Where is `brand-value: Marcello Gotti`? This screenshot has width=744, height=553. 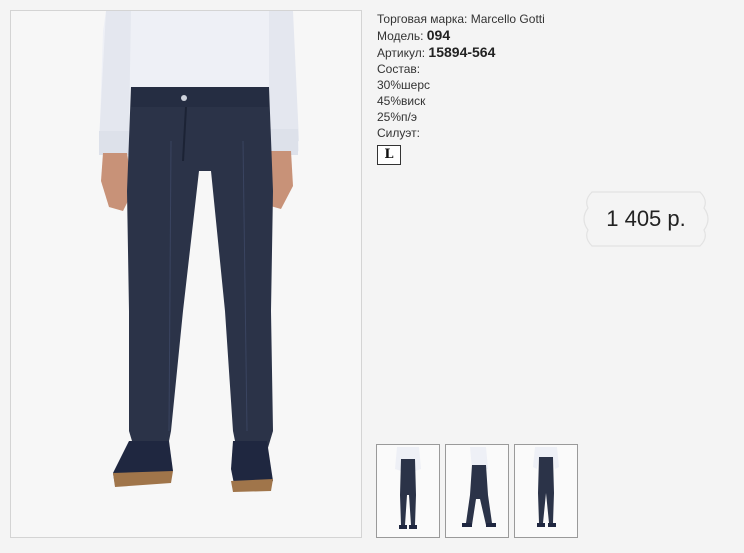
brand-value: Marcello Gotti is located at coordinates (507, 19).